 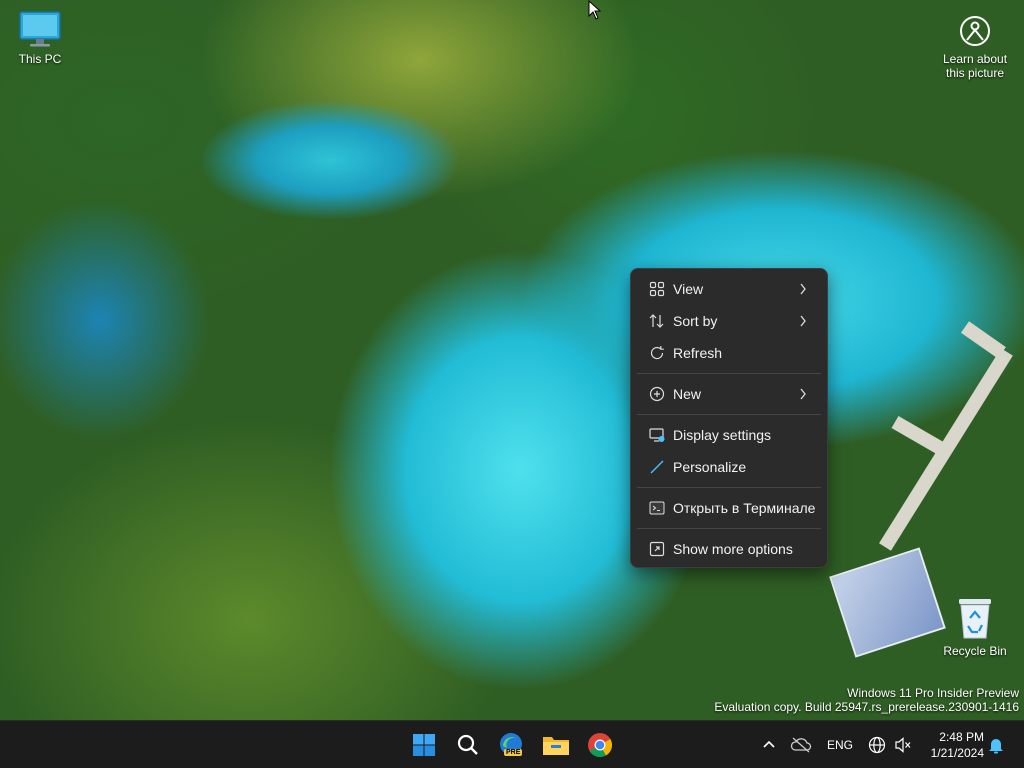 What do you see at coordinates (688, 289) in the screenshot?
I see `menu-item-label: View` at bounding box center [688, 289].